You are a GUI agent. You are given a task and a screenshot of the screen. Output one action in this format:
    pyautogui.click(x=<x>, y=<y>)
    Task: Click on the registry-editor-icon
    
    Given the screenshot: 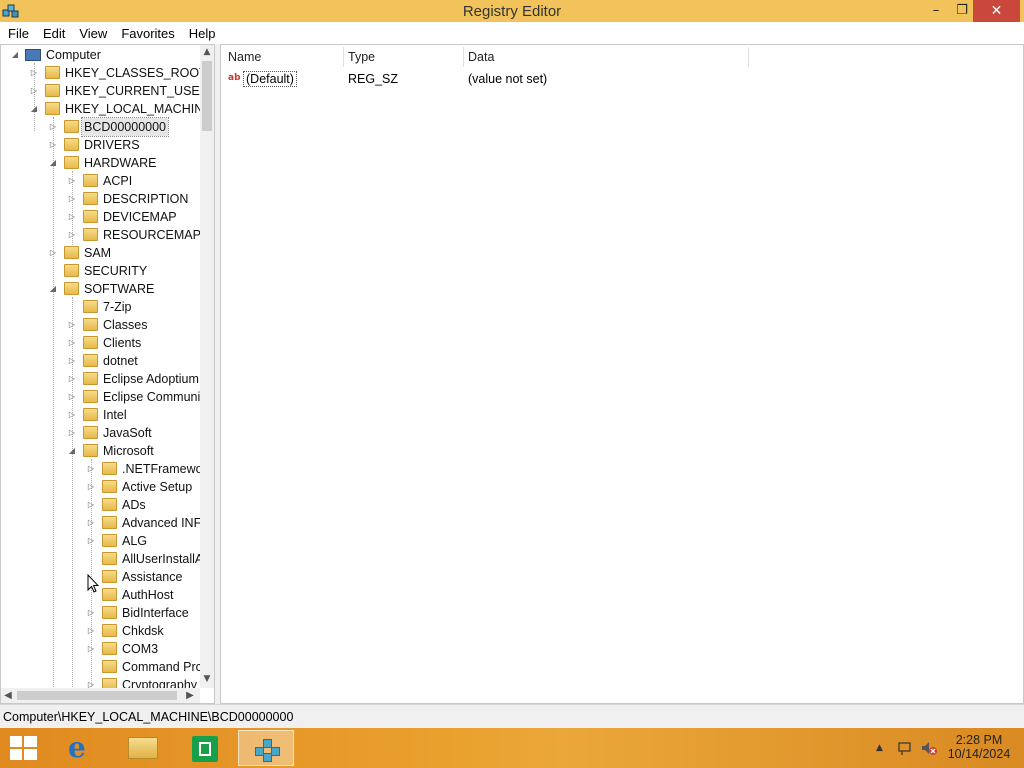 What is the action you would take?
    pyautogui.click(x=268, y=749)
    